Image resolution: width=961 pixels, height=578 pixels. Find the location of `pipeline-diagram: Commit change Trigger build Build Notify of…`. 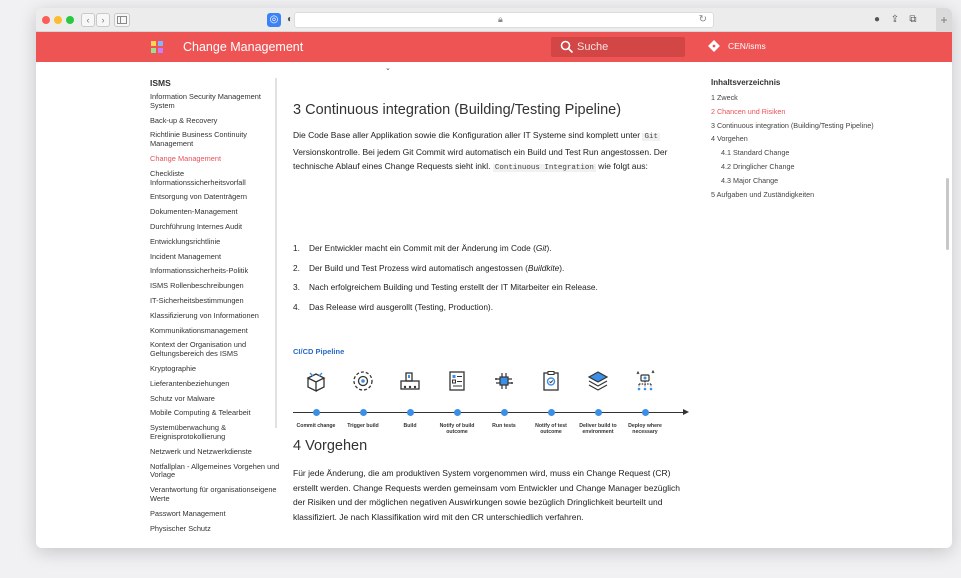

pipeline-diagram: Commit change Trigger build Build Notify of… is located at coordinates (491, 409).